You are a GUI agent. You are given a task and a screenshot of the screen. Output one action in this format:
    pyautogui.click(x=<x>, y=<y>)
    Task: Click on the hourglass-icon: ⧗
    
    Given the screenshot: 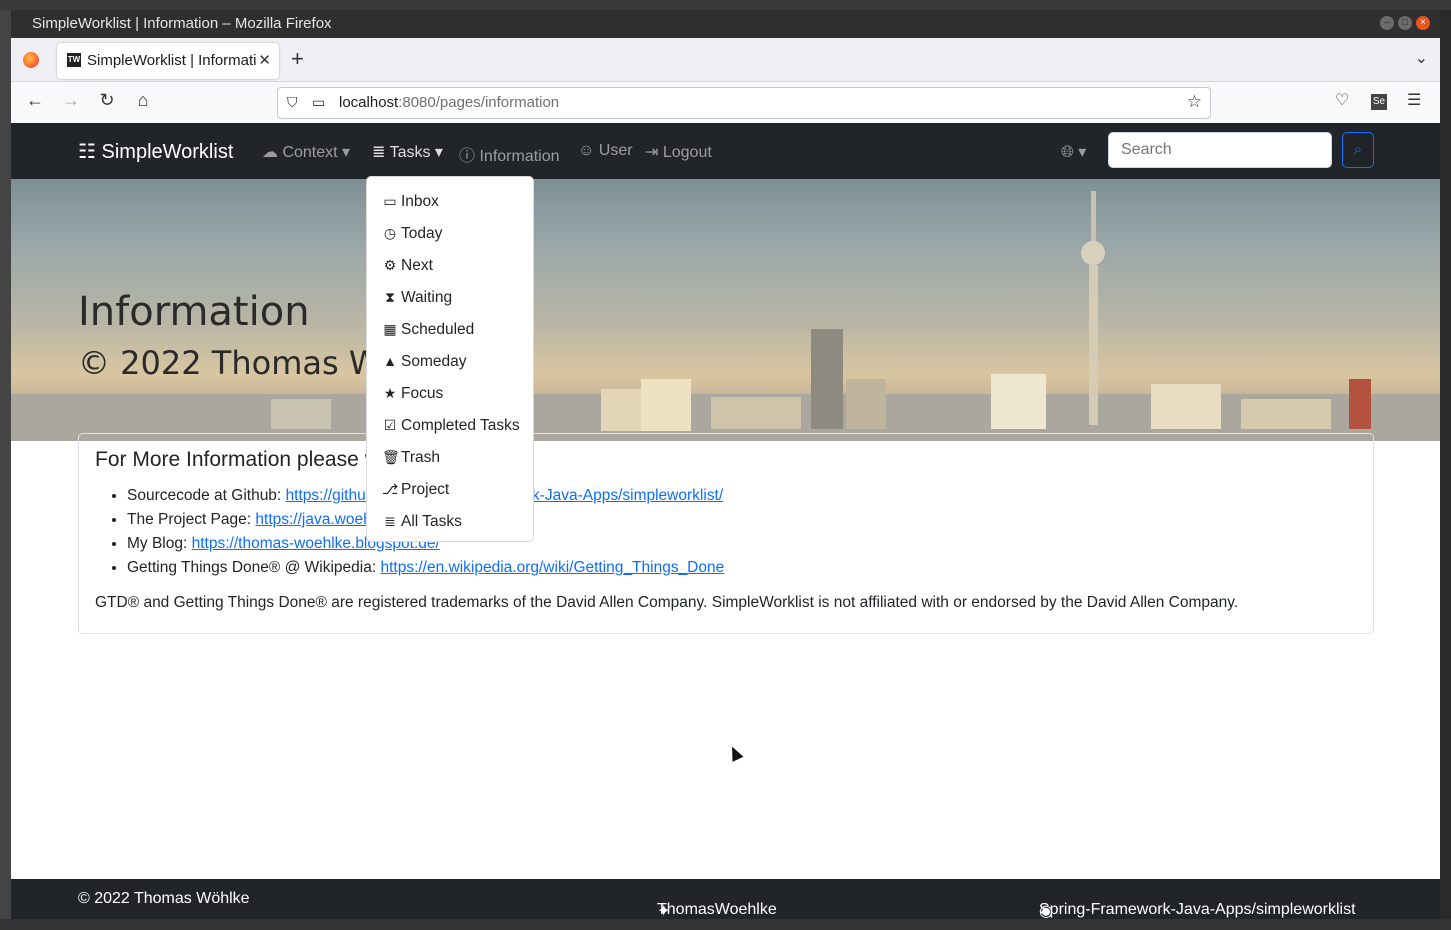 What is the action you would take?
    pyautogui.click(x=390, y=297)
    